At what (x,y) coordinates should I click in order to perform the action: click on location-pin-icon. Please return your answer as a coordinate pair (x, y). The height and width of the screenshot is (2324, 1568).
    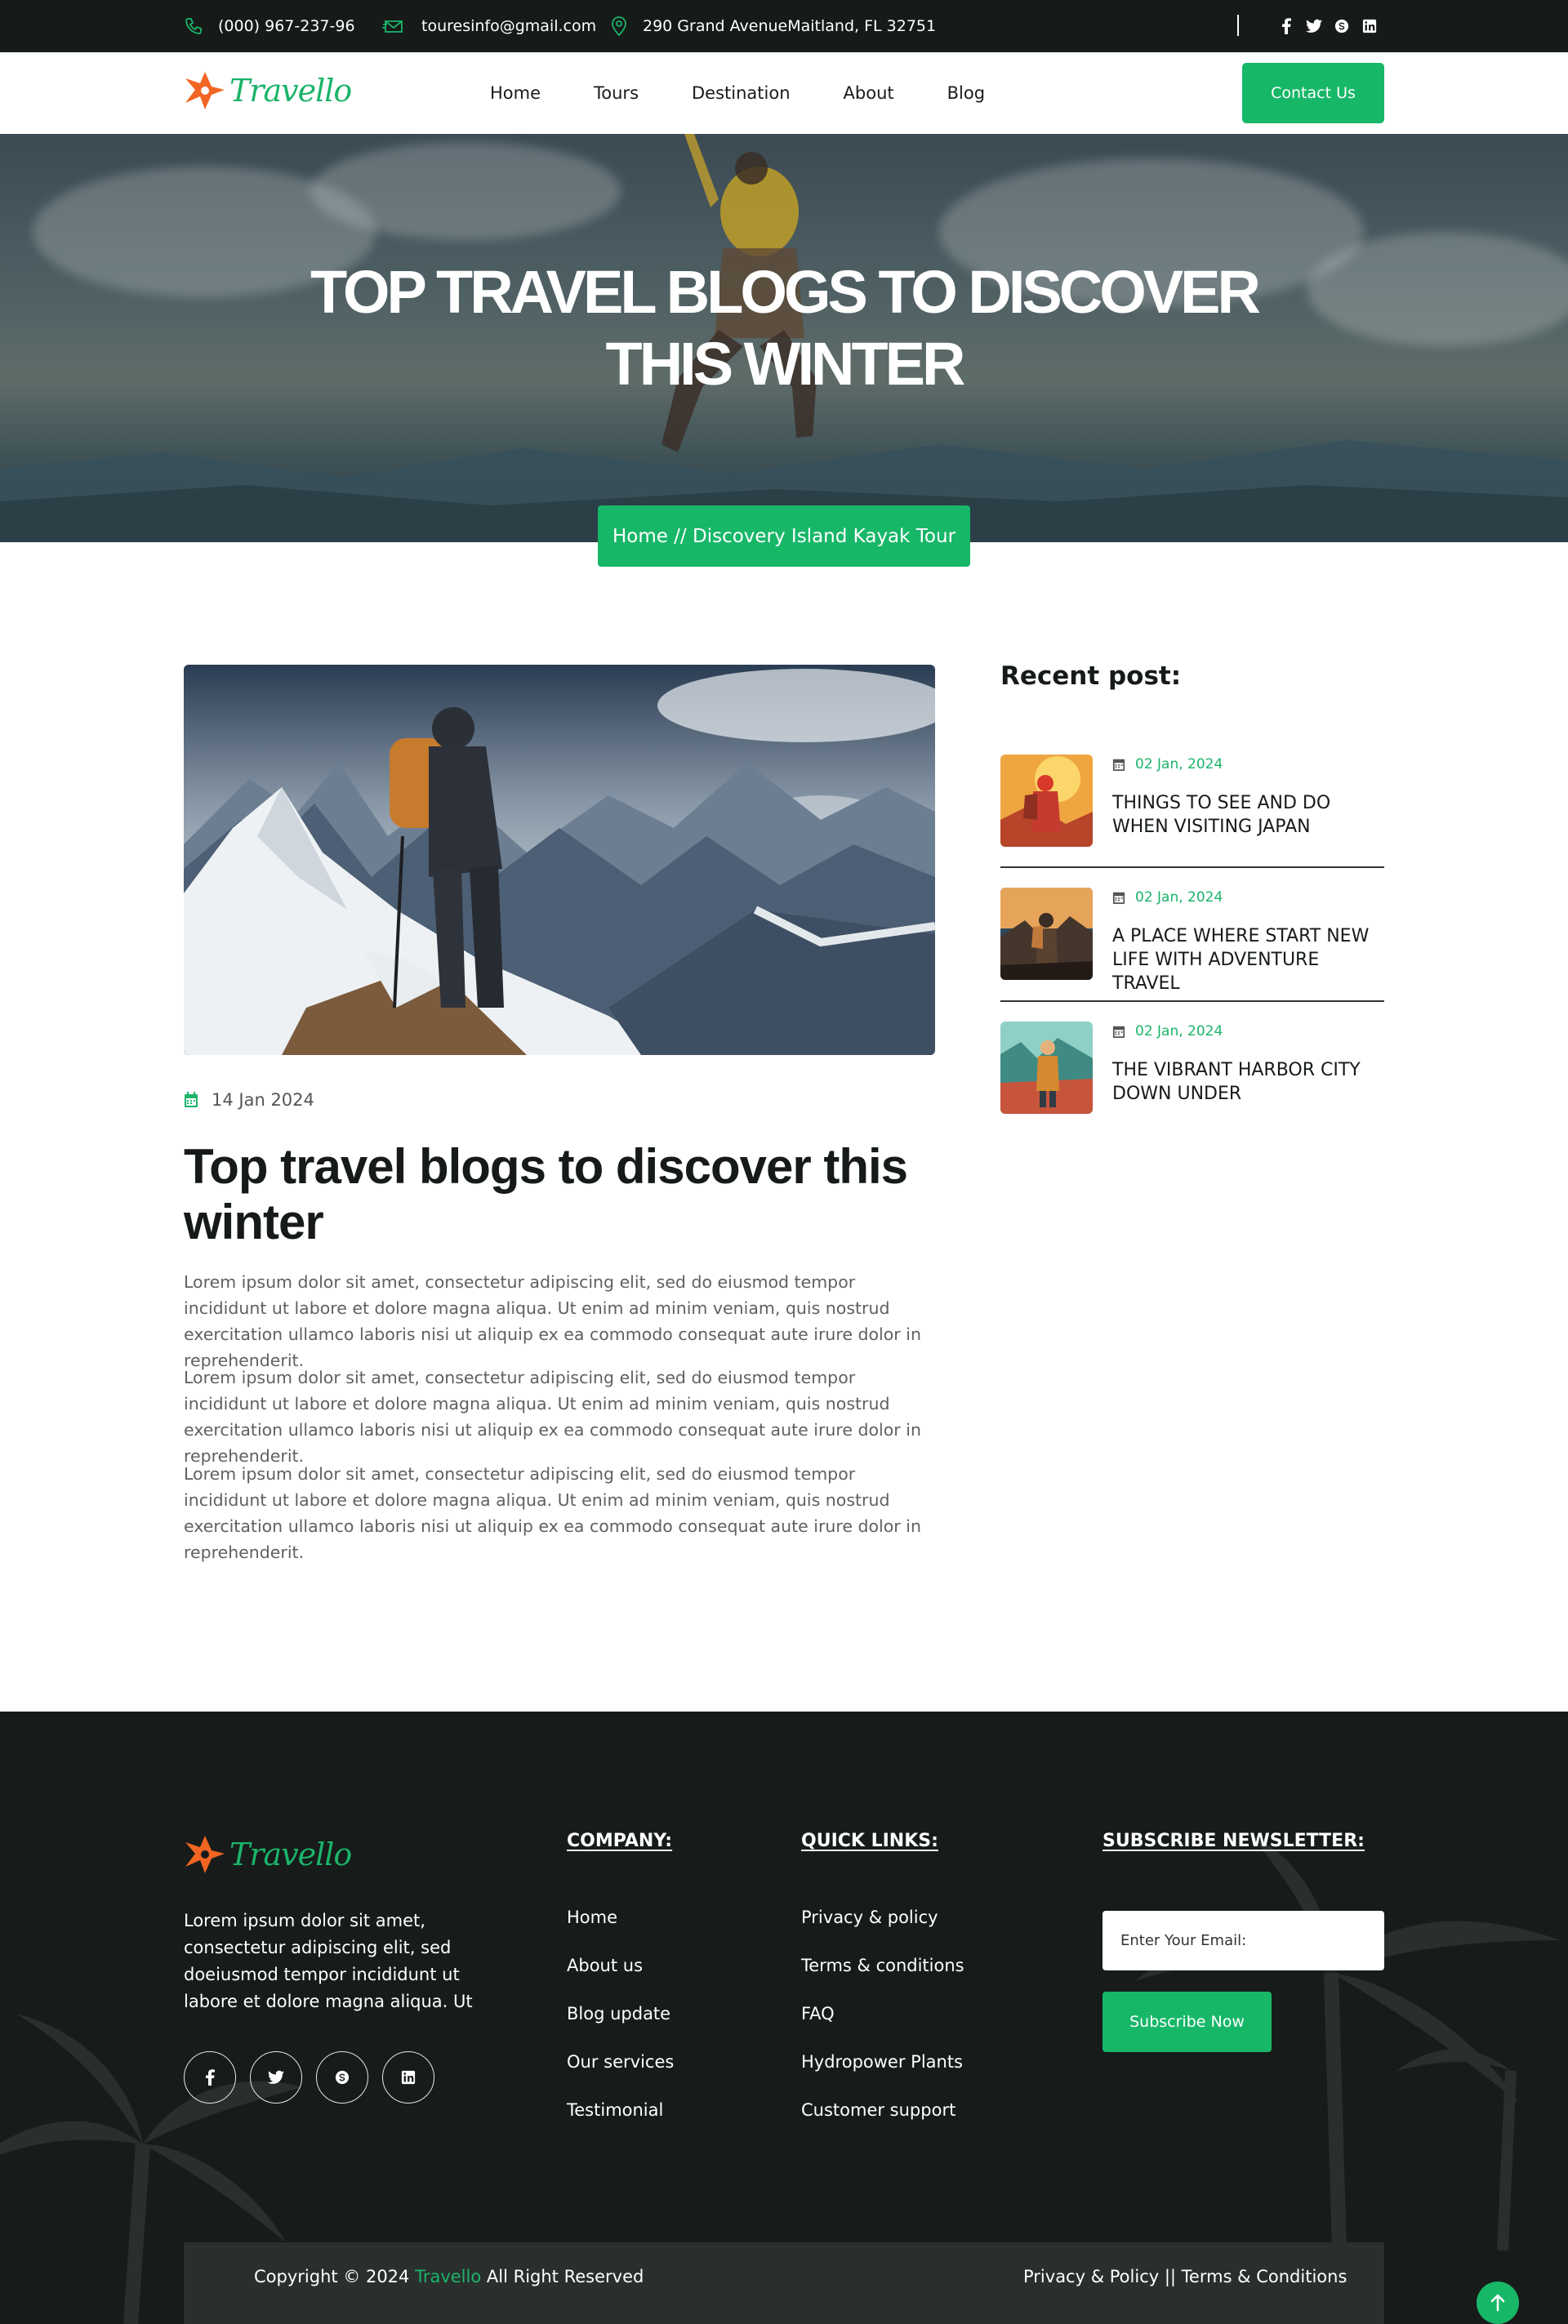
    Looking at the image, I should click on (619, 27).